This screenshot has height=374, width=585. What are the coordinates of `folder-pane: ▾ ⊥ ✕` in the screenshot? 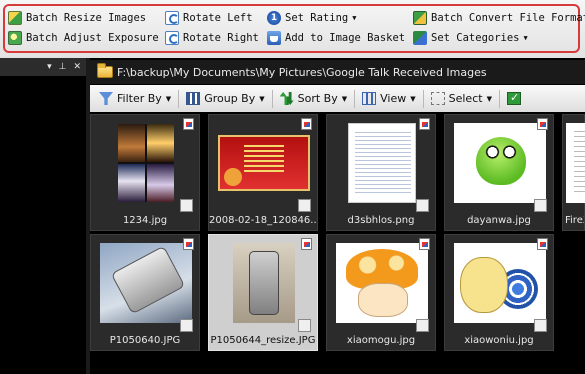 It's located at (43, 216).